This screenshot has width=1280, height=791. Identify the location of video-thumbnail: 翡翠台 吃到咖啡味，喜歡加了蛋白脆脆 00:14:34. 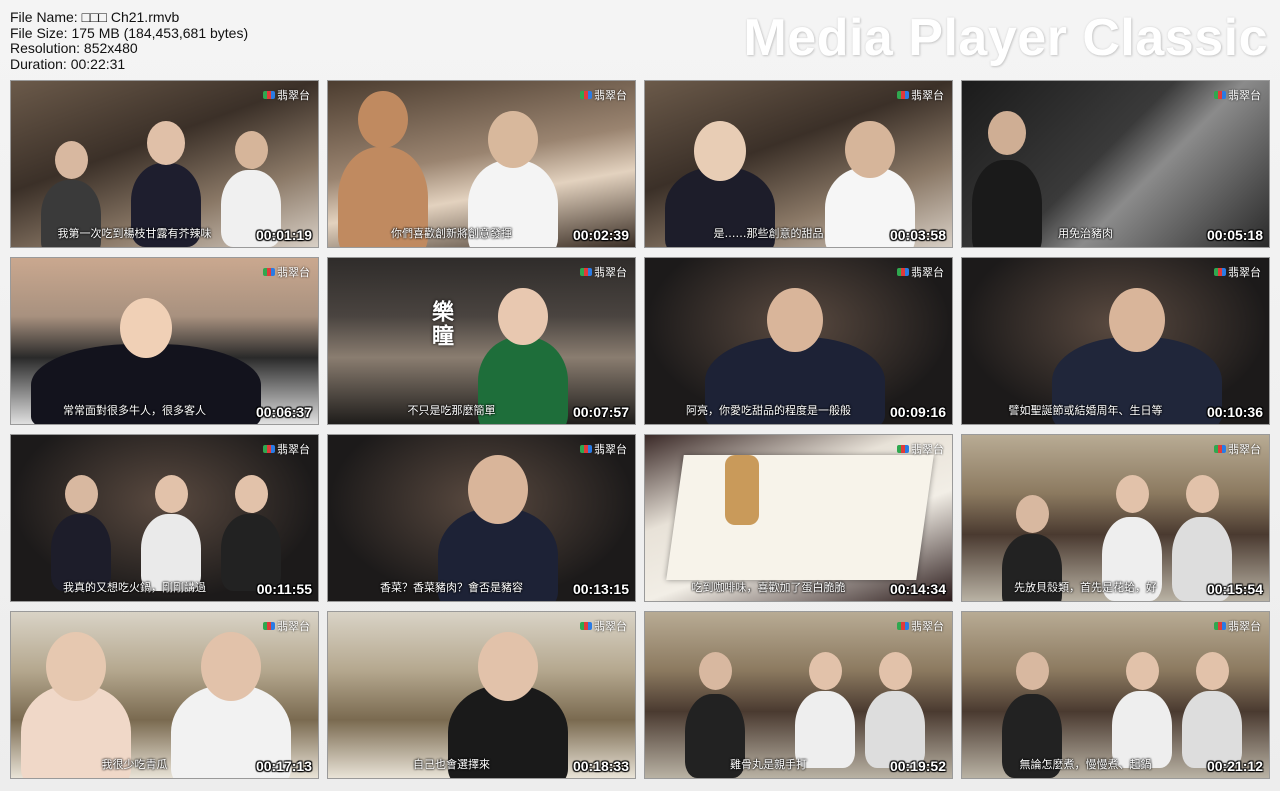
(798, 518).